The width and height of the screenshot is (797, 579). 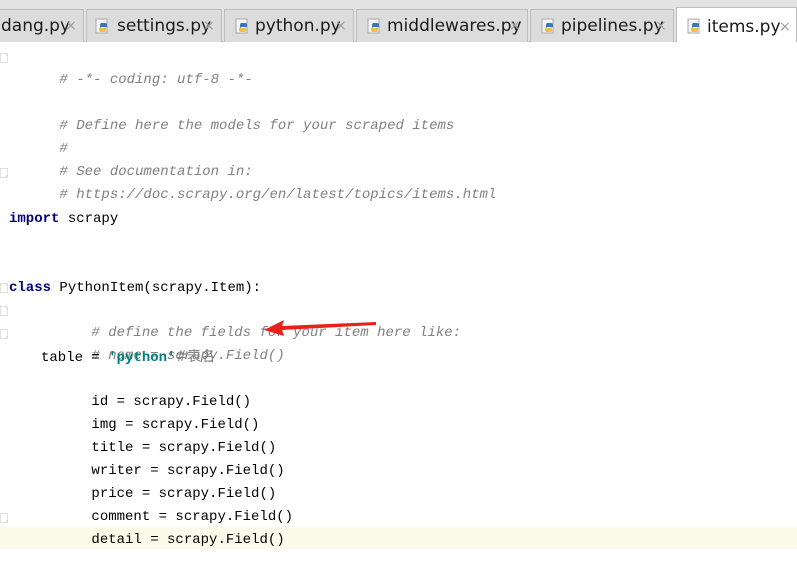 What do you see at coordinates (162, 343) in the screenshot?
I see `code-line-13: # name = scrapy.Field()` at bounding box center [162, 343].